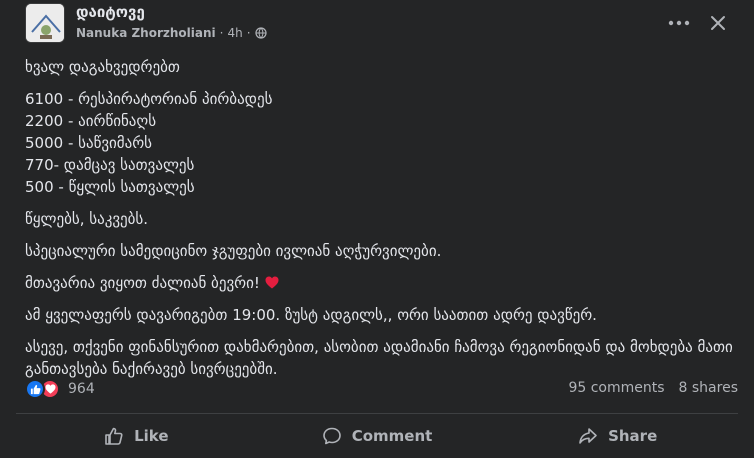 This screenshot has width=754, height=458. I want to click on post-stats: 95 comments 8 shares, so click(653, 388).